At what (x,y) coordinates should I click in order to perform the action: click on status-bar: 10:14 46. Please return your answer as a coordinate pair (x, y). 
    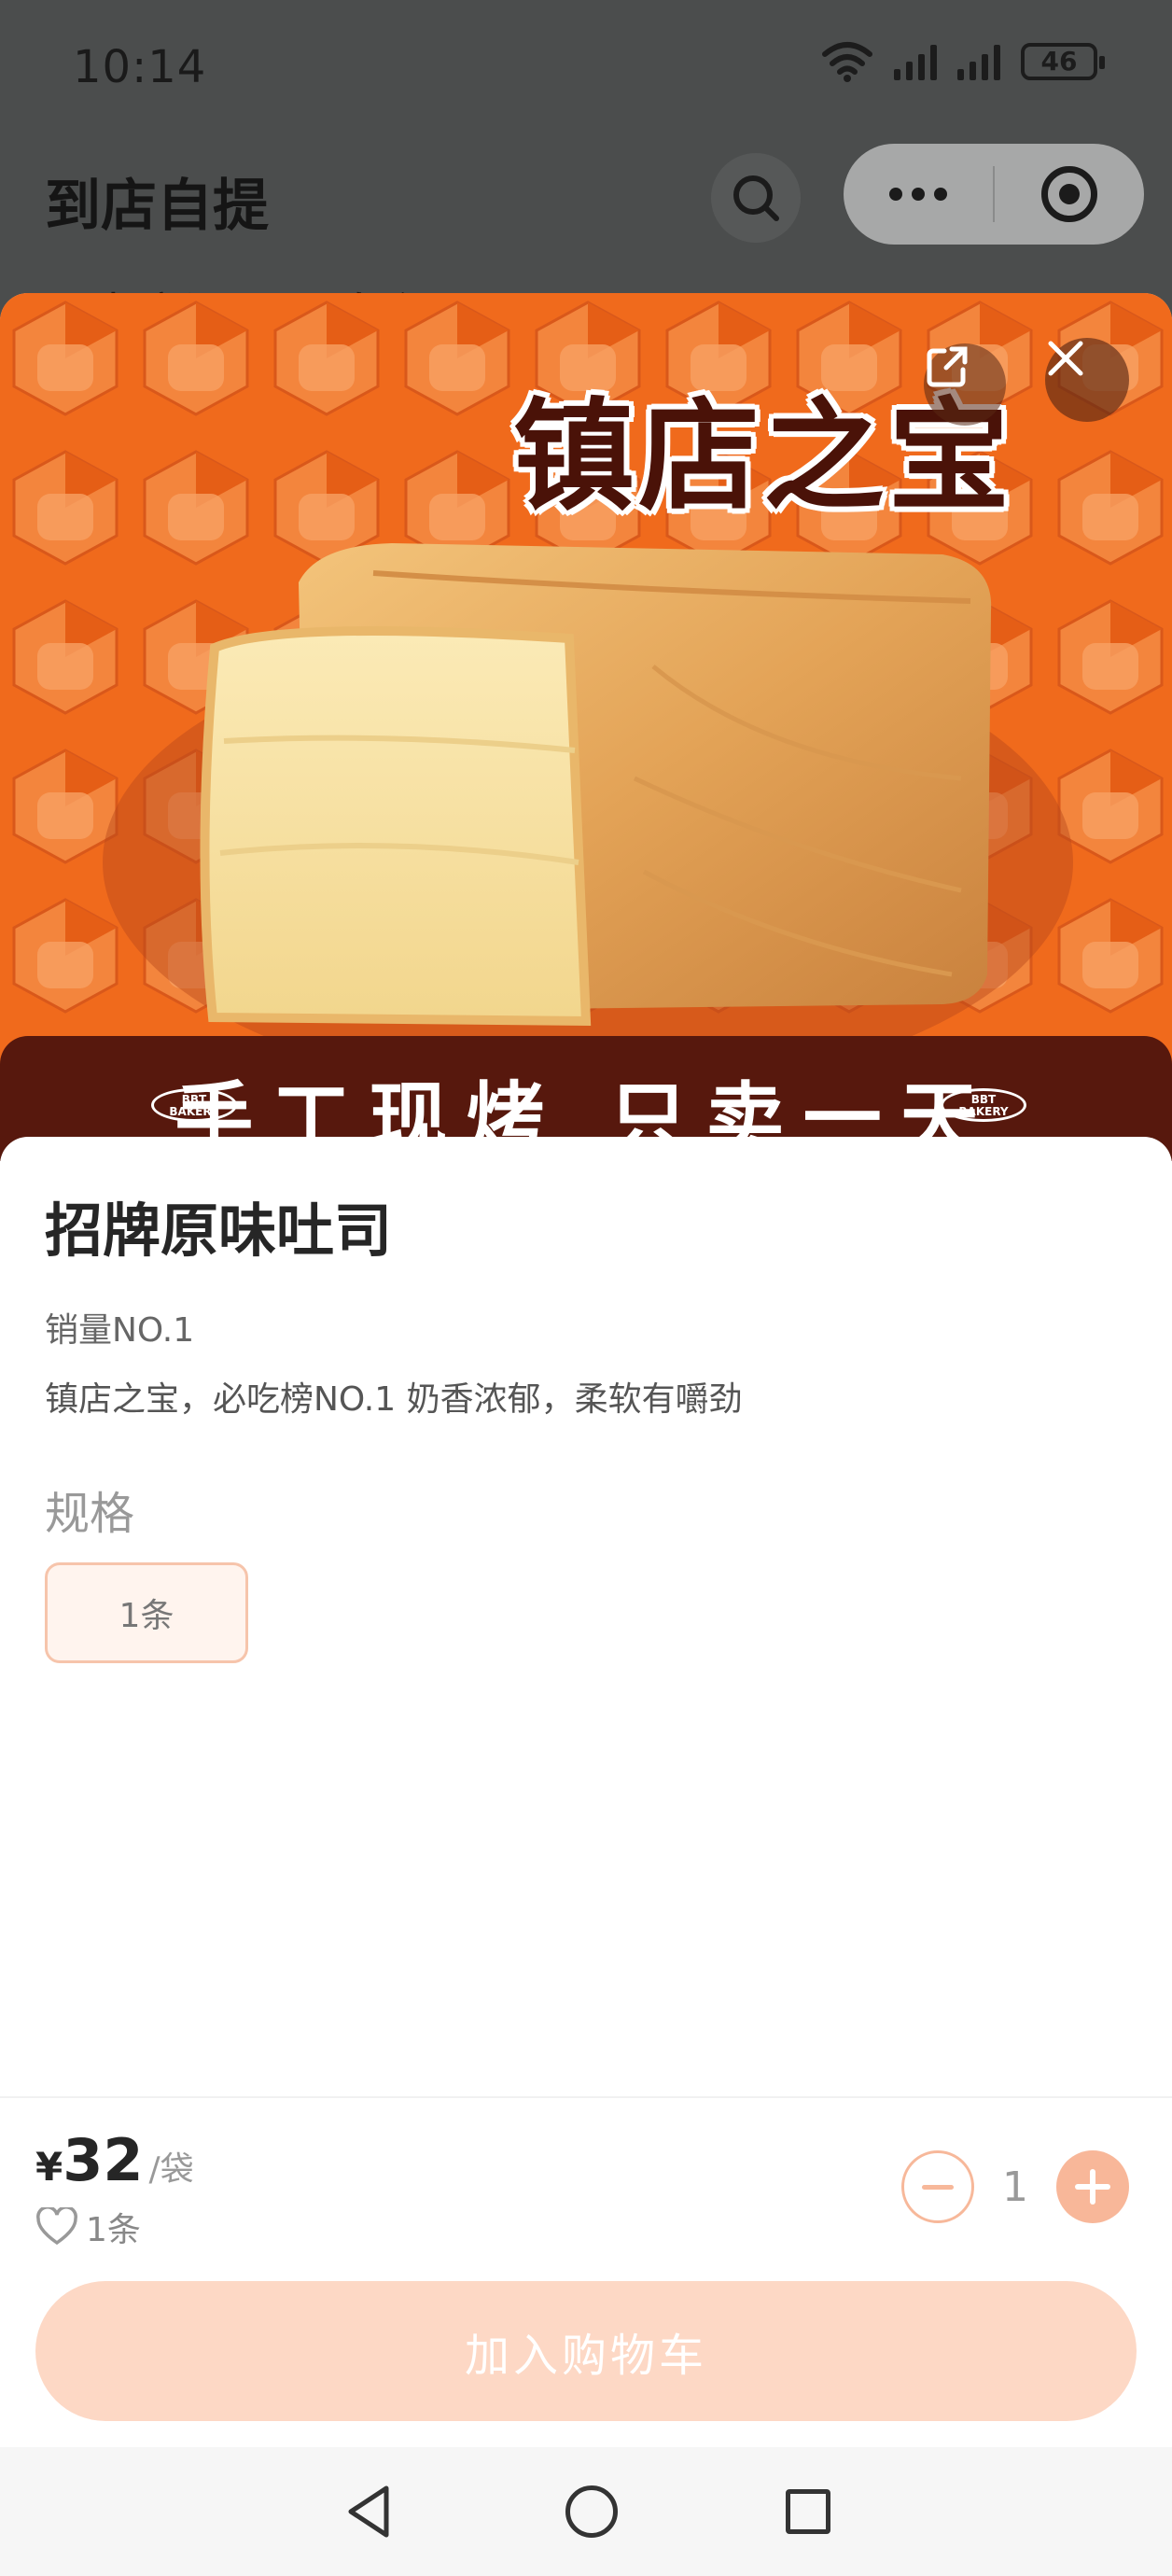
    Looking at the image, I should click on (586, 70).